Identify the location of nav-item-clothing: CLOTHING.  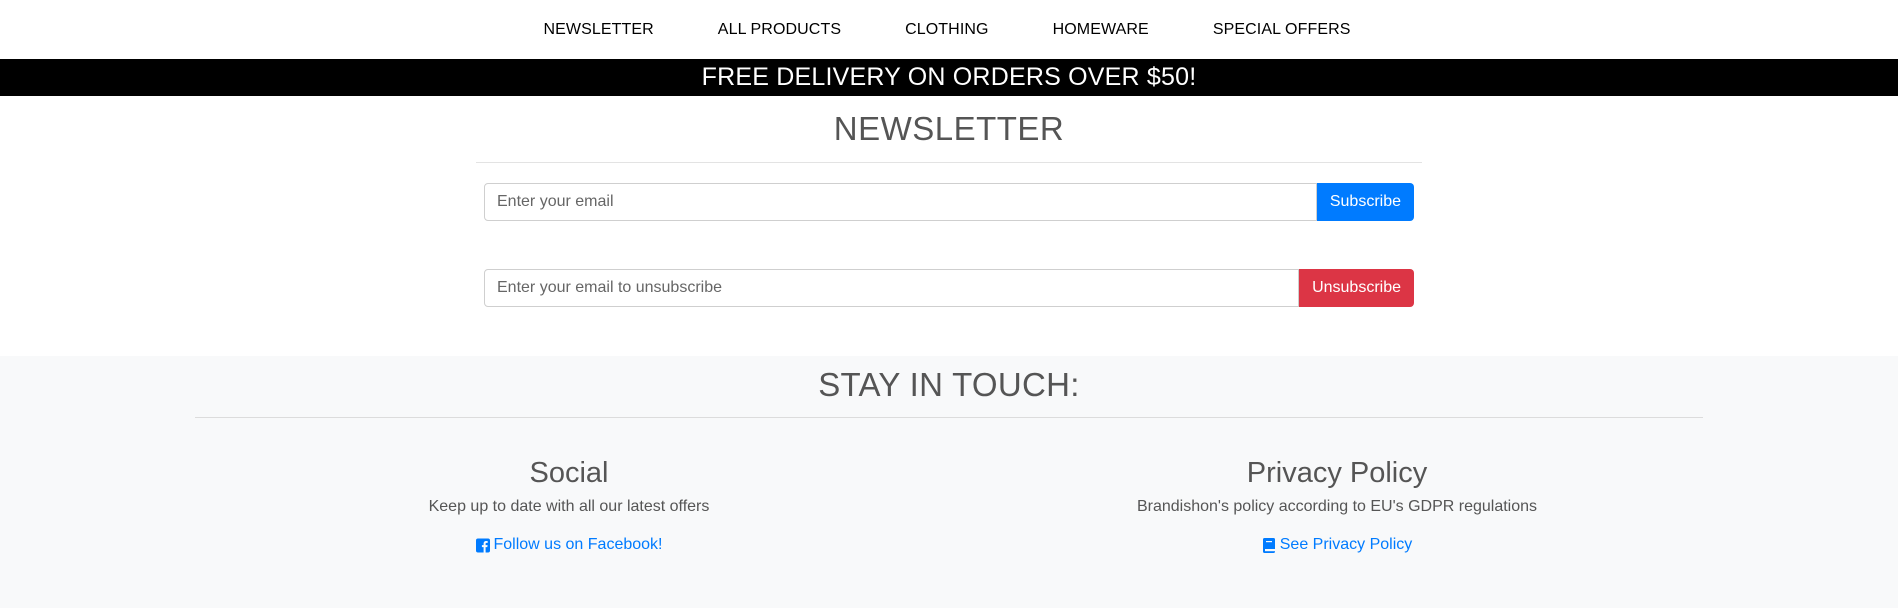
(946, 30).